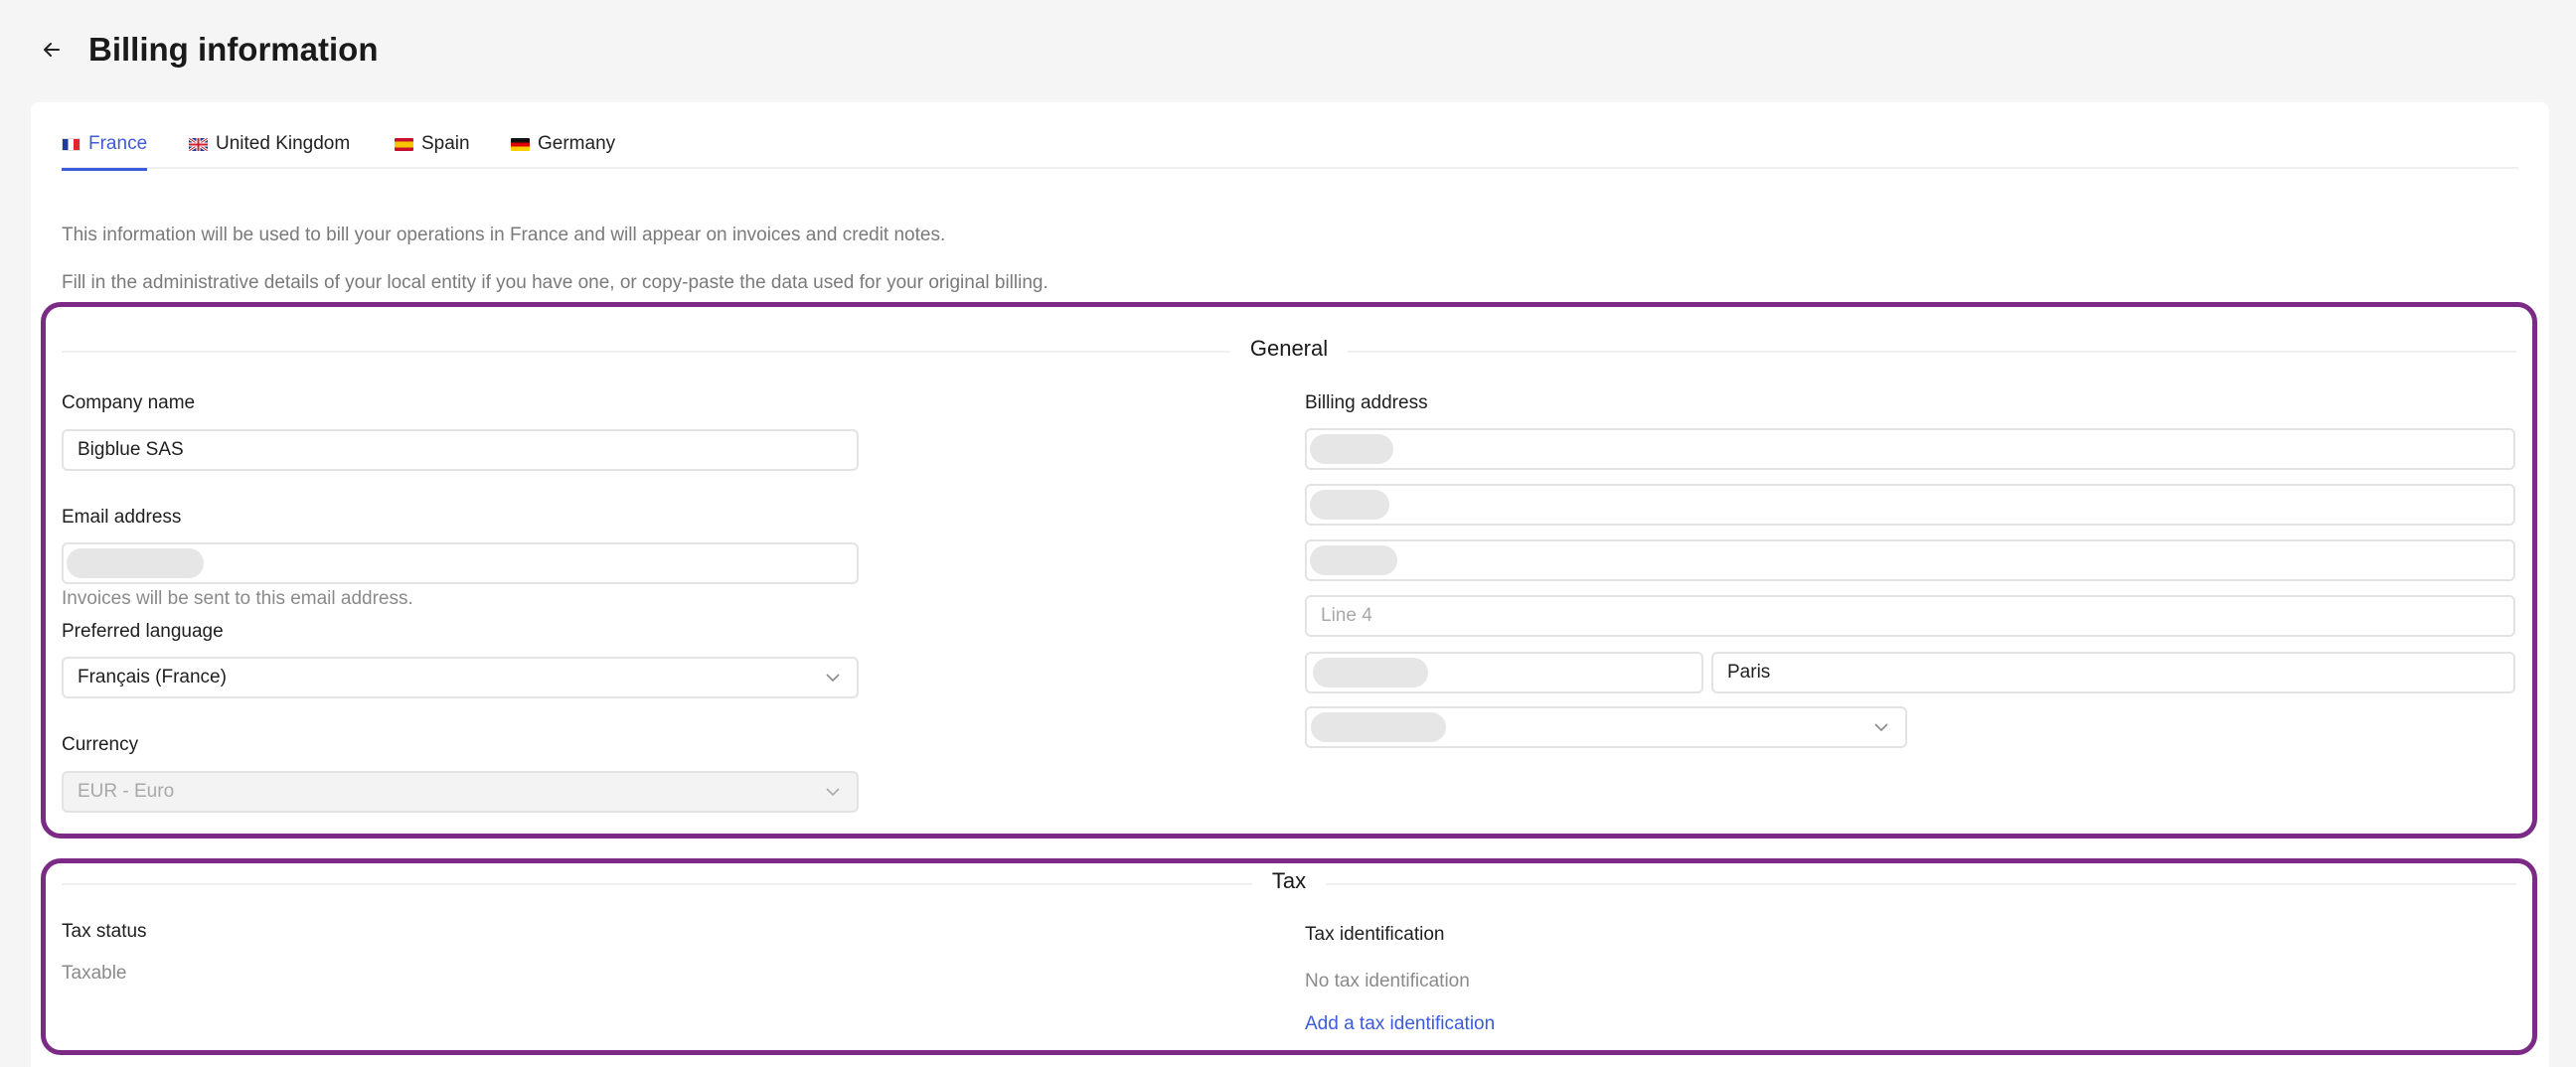 This screenshot has height=1067, width=2576. I want to click on address-line-4-placeholder: Line 4, so click(1346, 615).